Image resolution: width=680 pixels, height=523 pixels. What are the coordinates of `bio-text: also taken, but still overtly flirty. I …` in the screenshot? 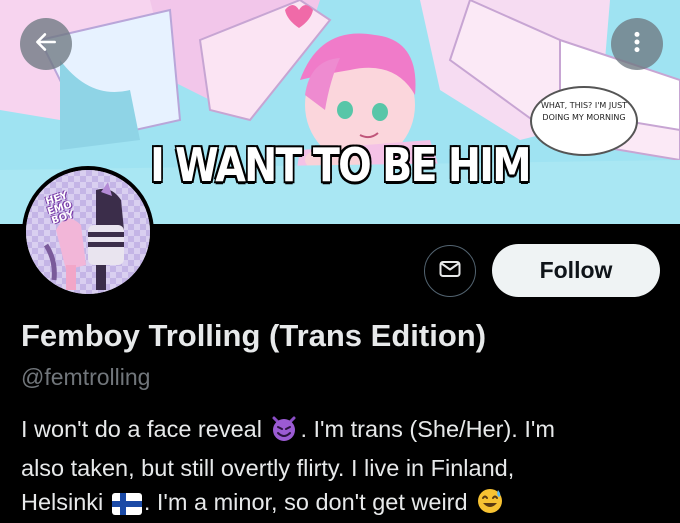 It's located at (268, 468).